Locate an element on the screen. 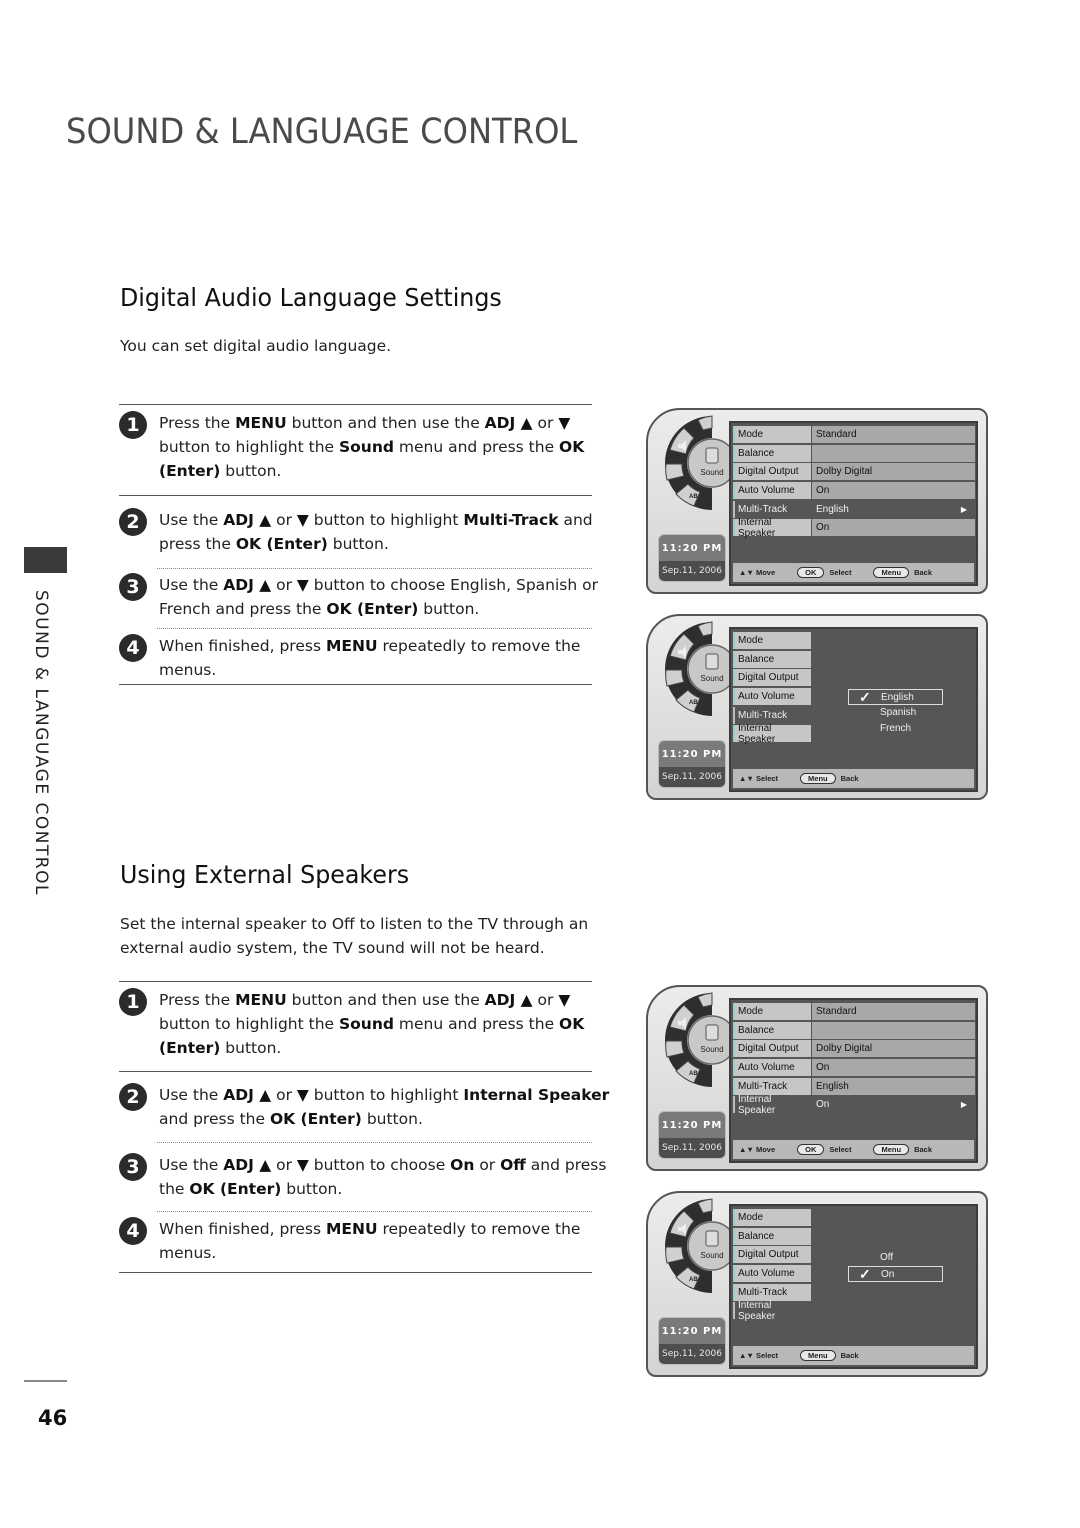 Image resolution: width=1080 pixels, height=1528 pixels. osd-help-bar: ▲▼ Move OK Select Menu Back is located at coordinates (853, 572).